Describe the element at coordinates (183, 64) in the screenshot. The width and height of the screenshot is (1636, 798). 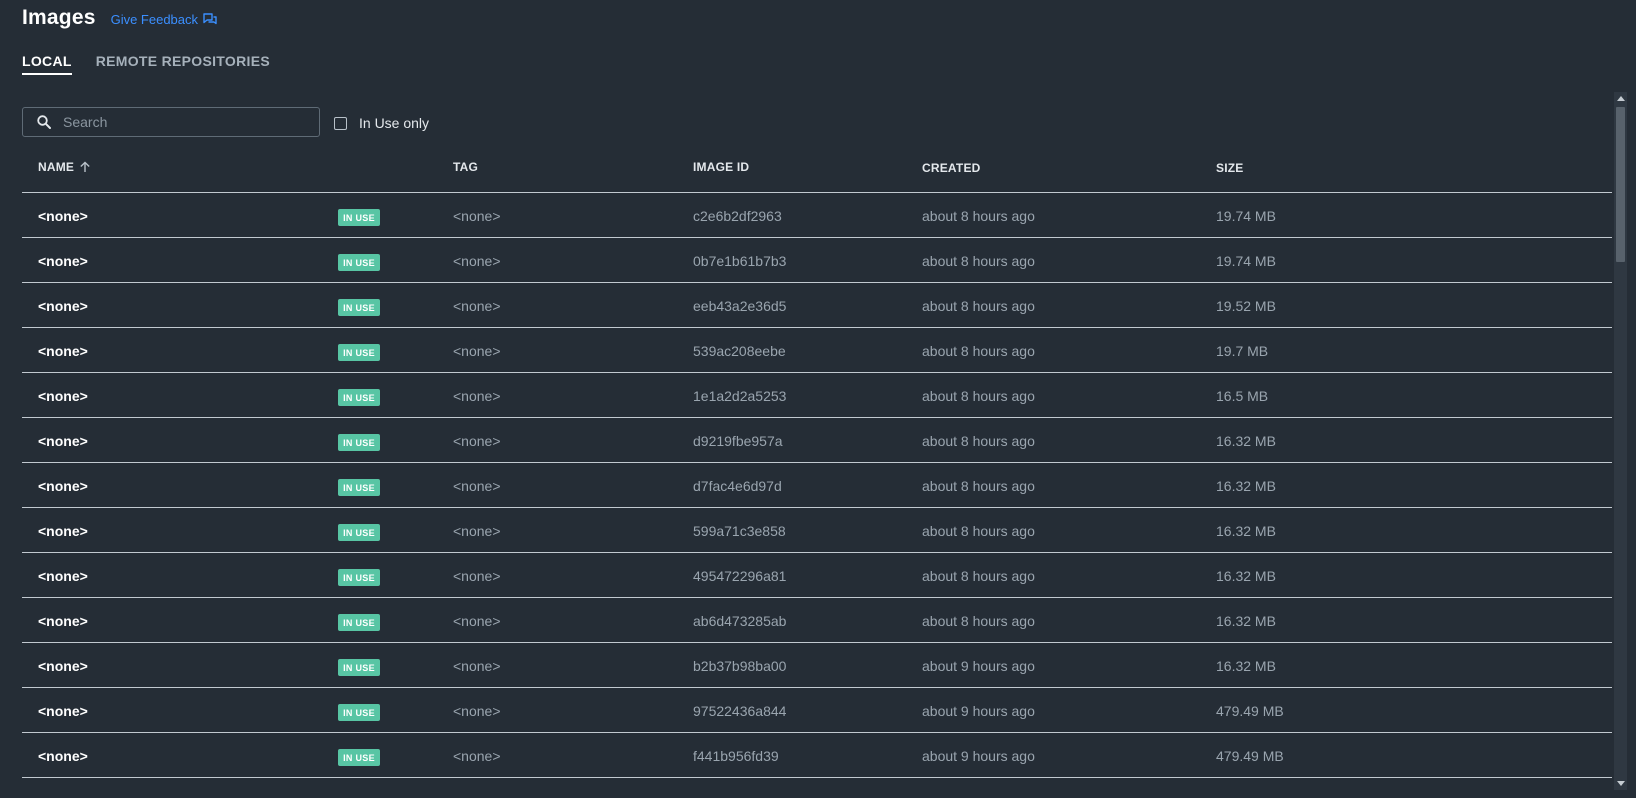
I see `tab-remote-repositories: REMOTE REPOSITORIES` at that location.